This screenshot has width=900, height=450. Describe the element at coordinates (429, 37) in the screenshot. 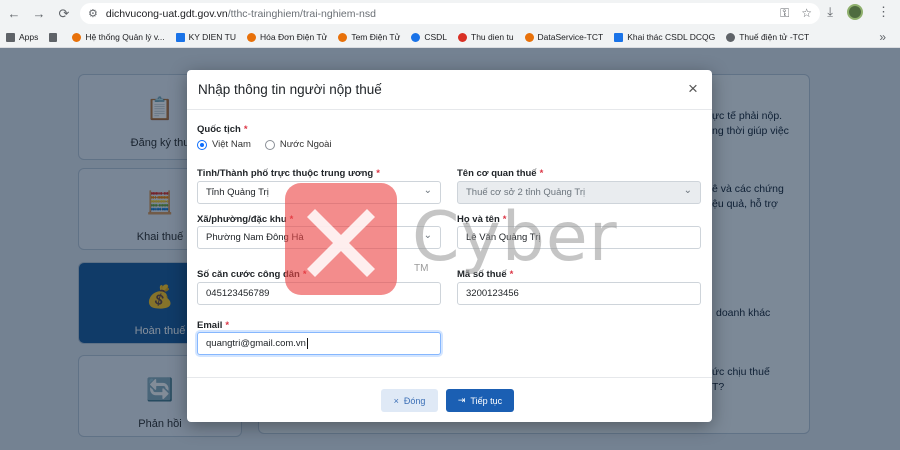

I see `bookmark-item: CSDL` at that location.